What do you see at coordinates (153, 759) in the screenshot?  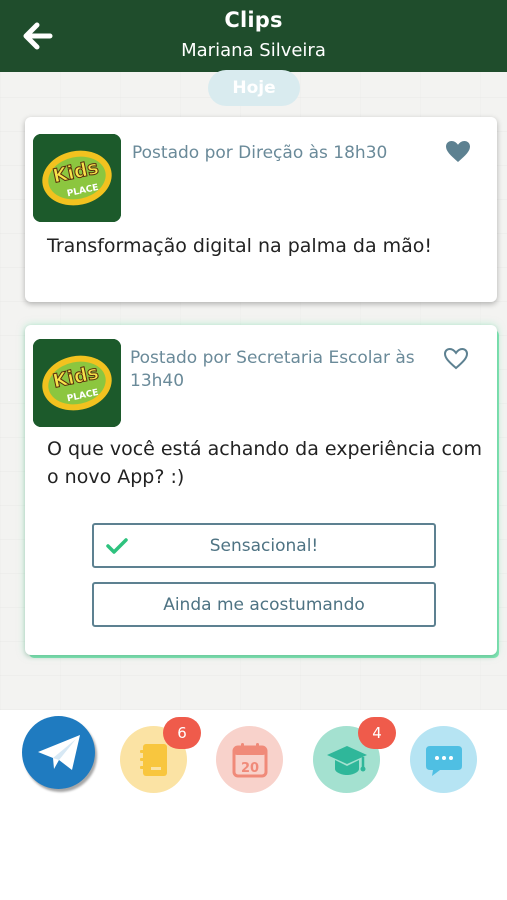 I see `notebook-icon` at bounding box center [153, 759].